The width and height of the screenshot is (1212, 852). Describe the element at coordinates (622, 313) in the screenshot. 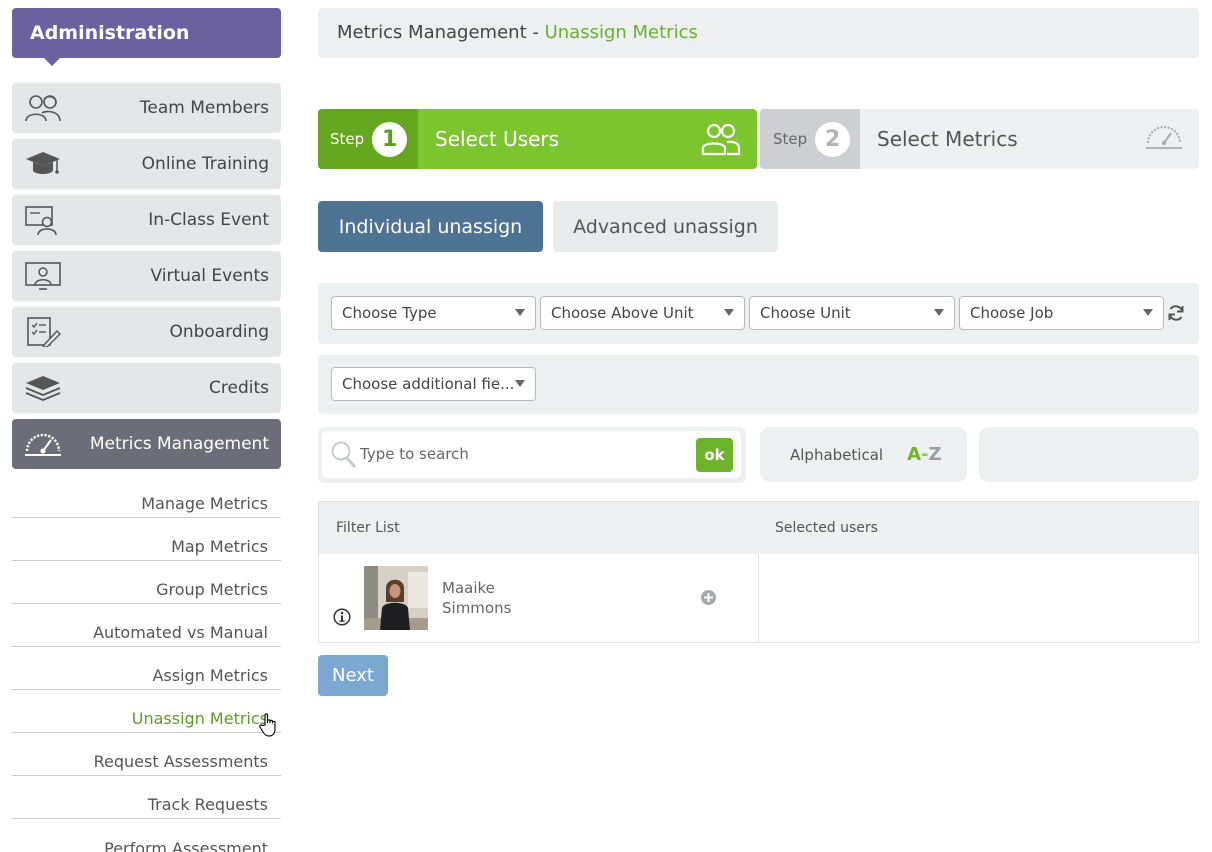

I see `select-value: Choose Above Unit` at that location.